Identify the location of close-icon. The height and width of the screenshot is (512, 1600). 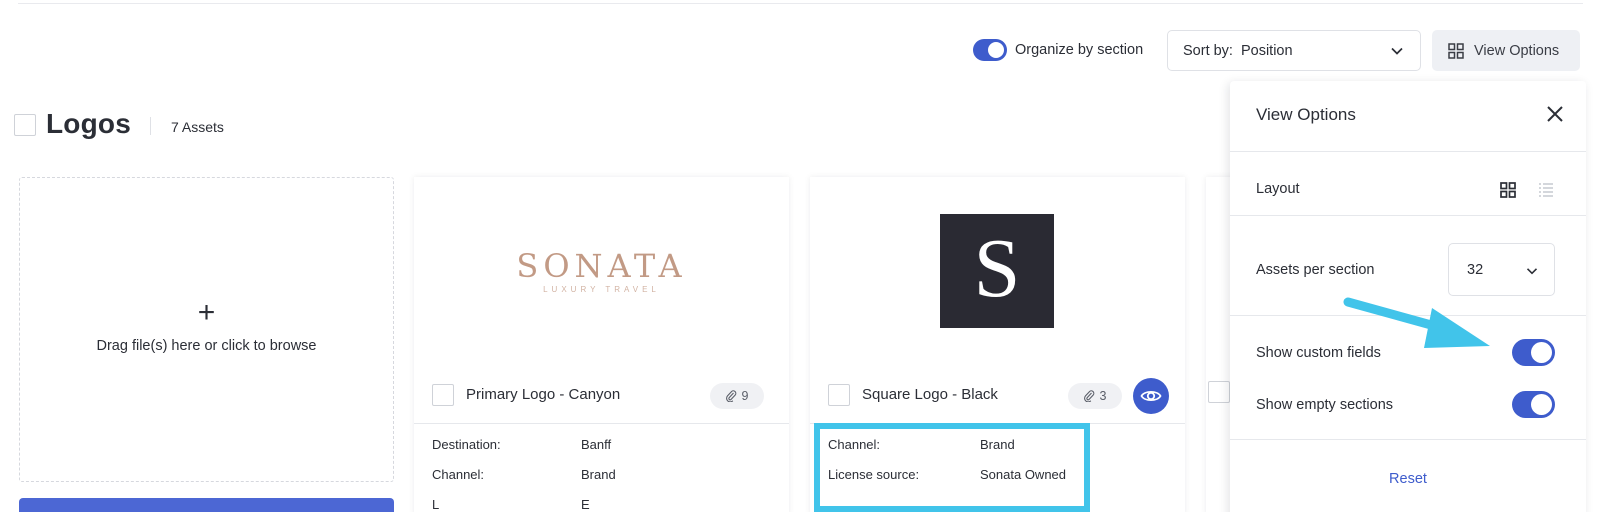
(1555, 114).